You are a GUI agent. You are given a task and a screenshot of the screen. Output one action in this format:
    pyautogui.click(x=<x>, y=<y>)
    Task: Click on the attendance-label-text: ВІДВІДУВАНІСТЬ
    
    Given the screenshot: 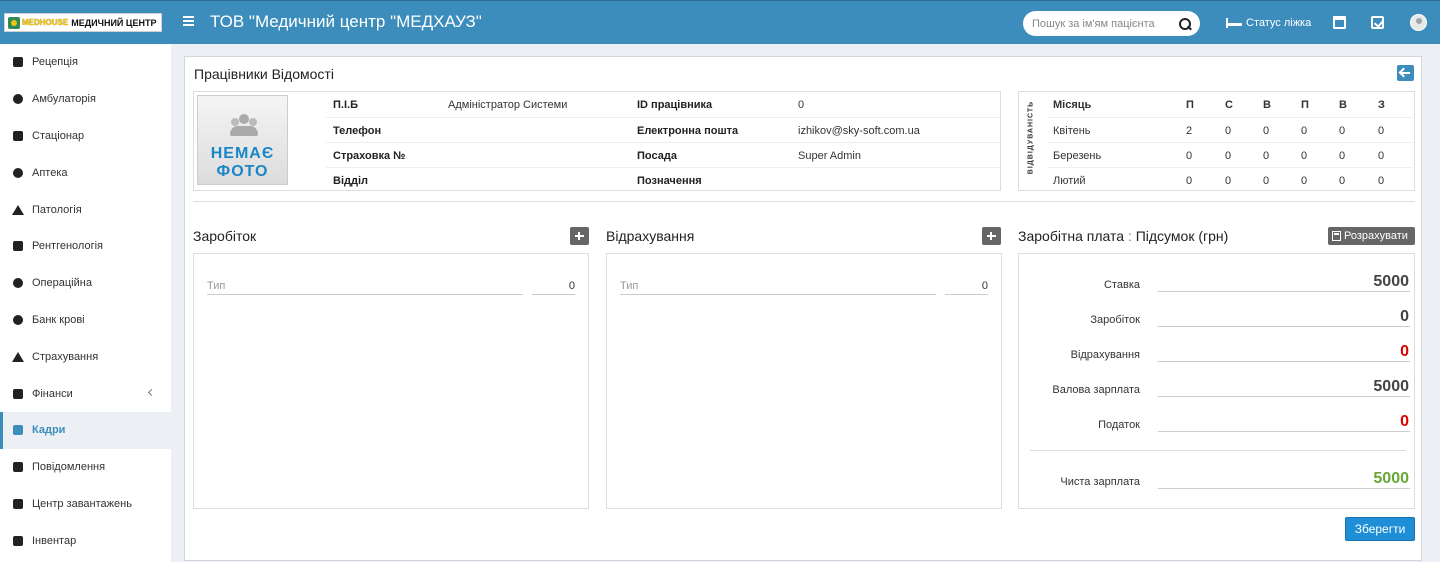 What is the action you would take?
    pyautogui.click(x=1031, y=137)
    